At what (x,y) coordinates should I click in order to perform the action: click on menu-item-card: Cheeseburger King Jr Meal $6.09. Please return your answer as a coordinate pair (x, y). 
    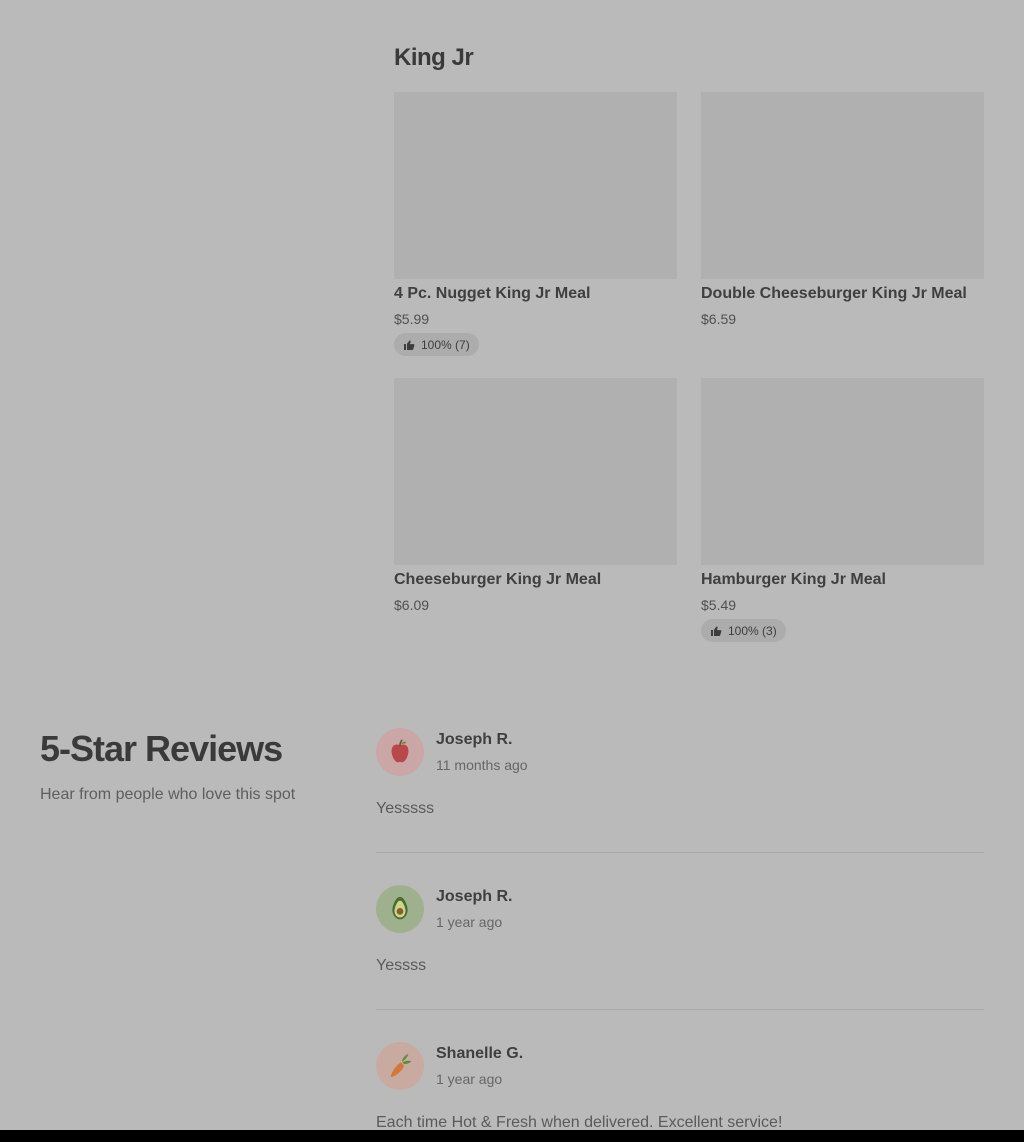
    Looking at the image, I should click on (535, 495).